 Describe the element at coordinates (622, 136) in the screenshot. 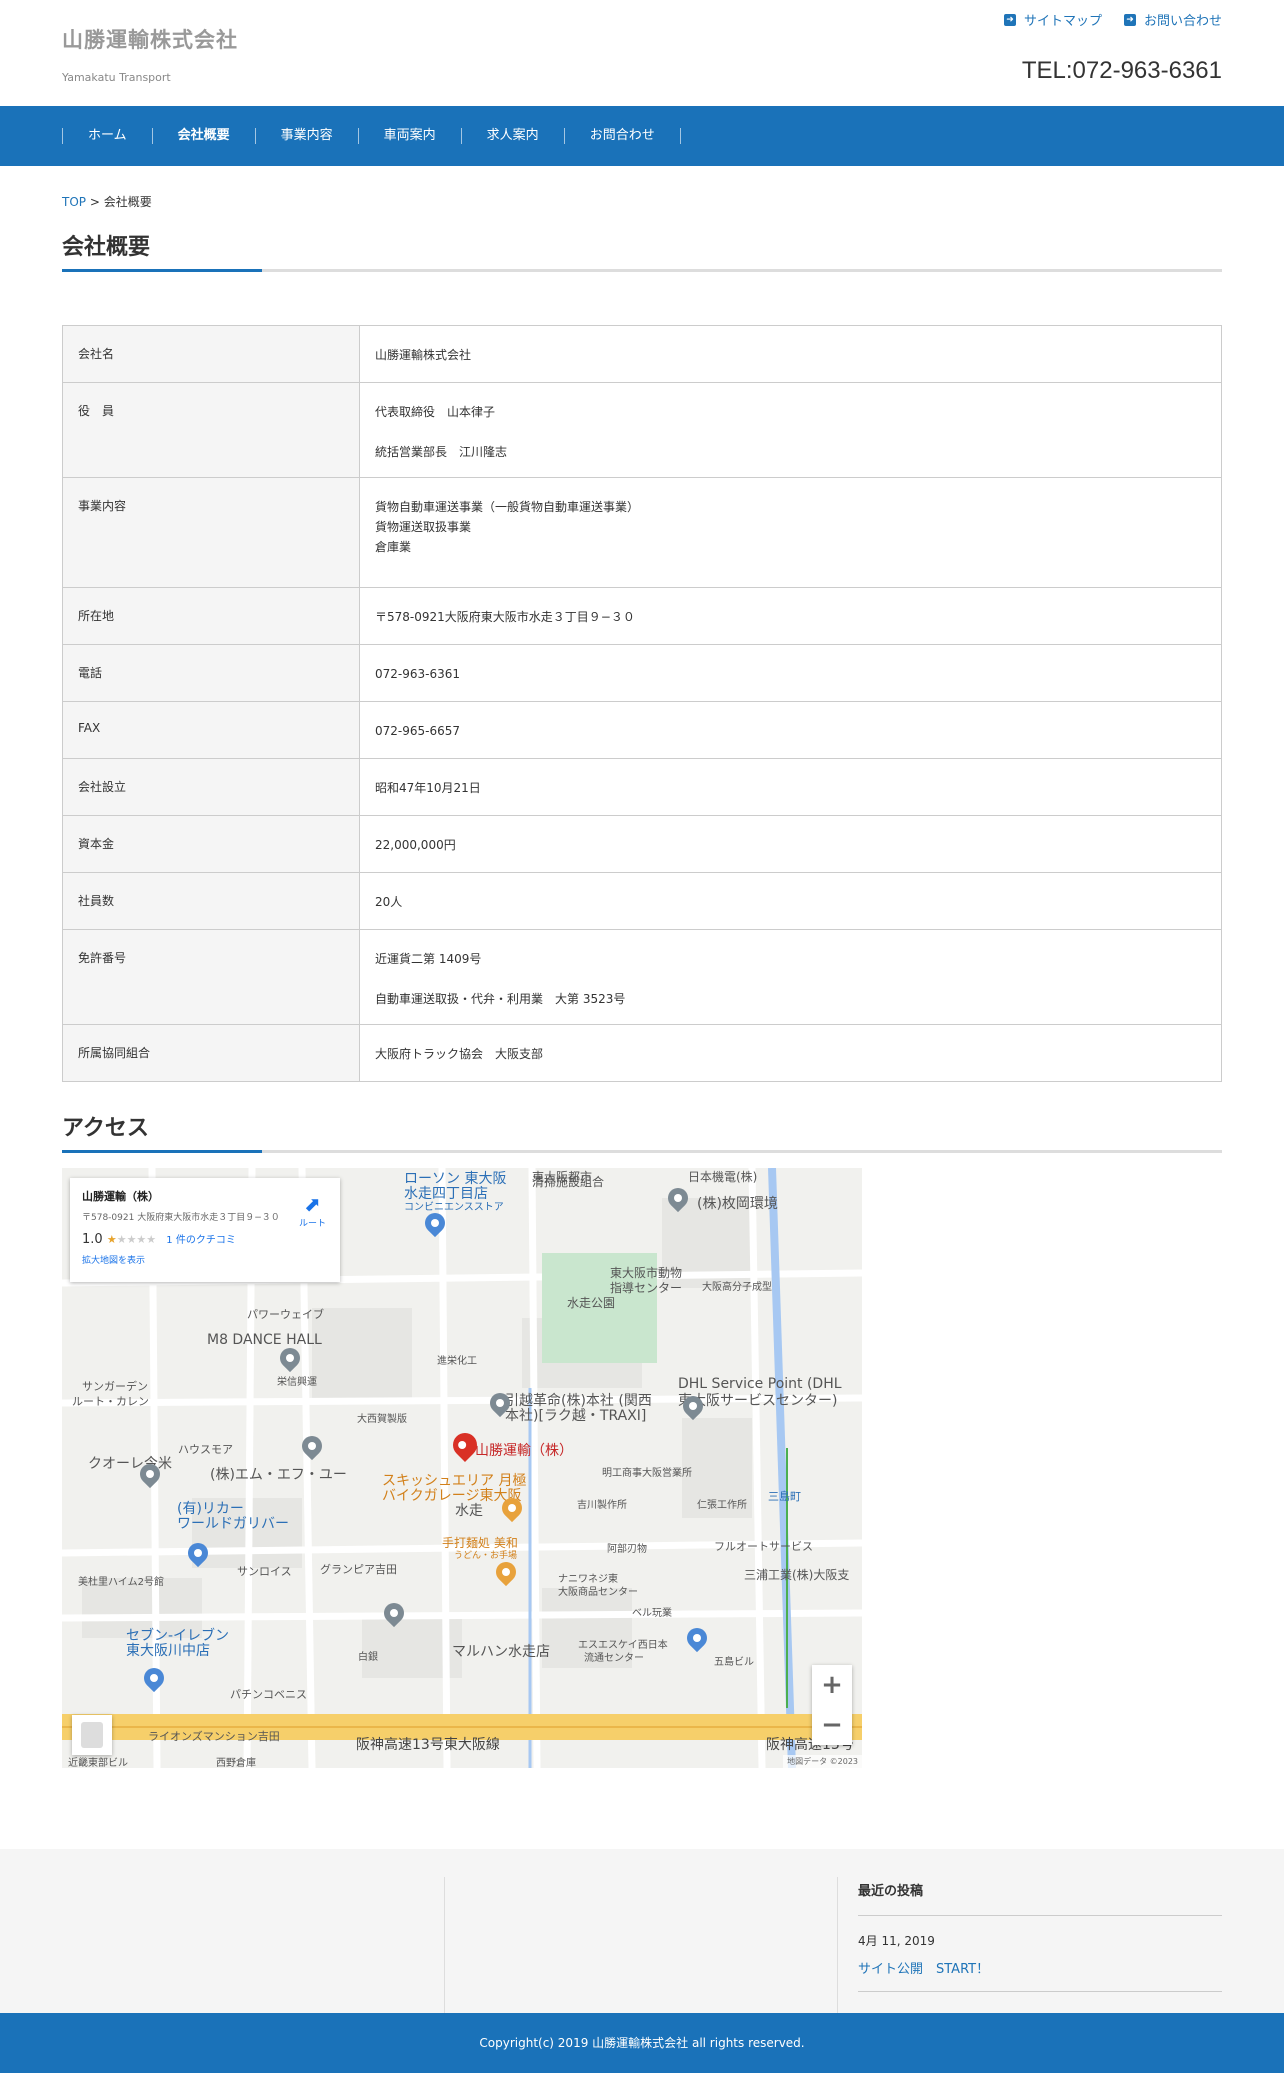

I see `nav-item-contact: お問合わせ` at that location.